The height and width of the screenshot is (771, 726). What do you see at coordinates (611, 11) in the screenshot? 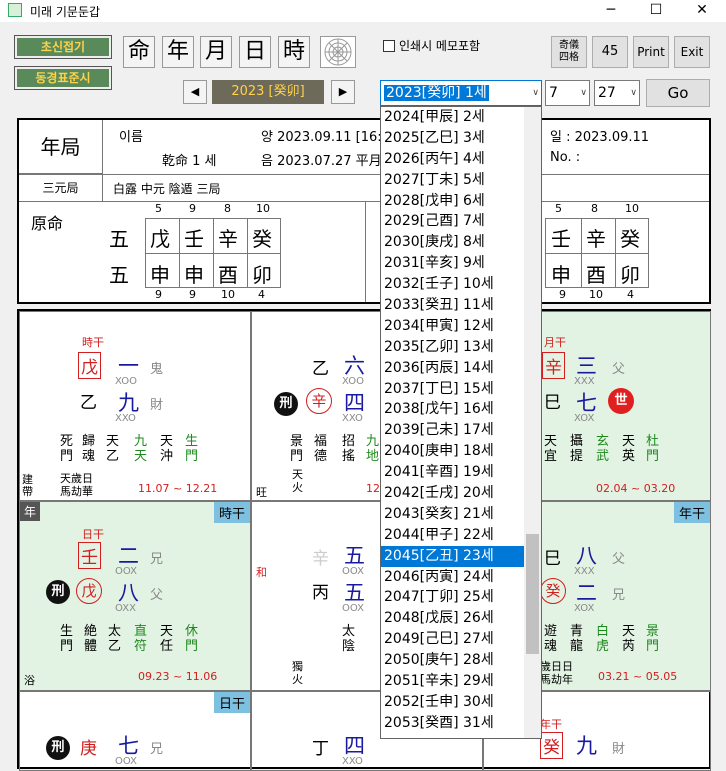
I see `minimize-button: ─` at bounding box center [611, 11].